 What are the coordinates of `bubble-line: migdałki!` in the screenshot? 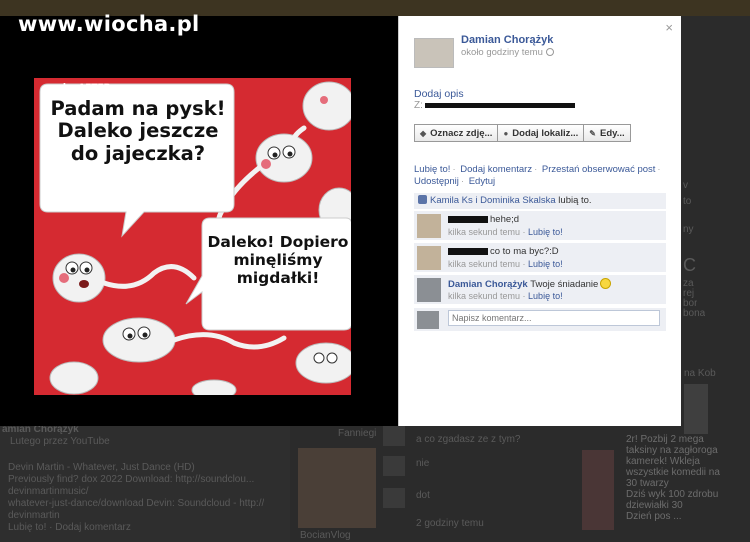 It's located at (278, 277).